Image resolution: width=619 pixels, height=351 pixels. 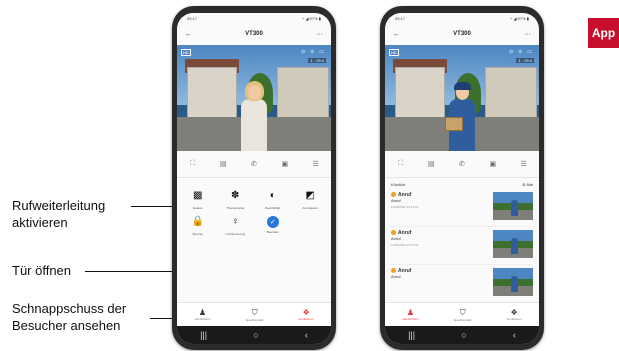 I want to click on visitor-woman, so click(x=254, y=116).